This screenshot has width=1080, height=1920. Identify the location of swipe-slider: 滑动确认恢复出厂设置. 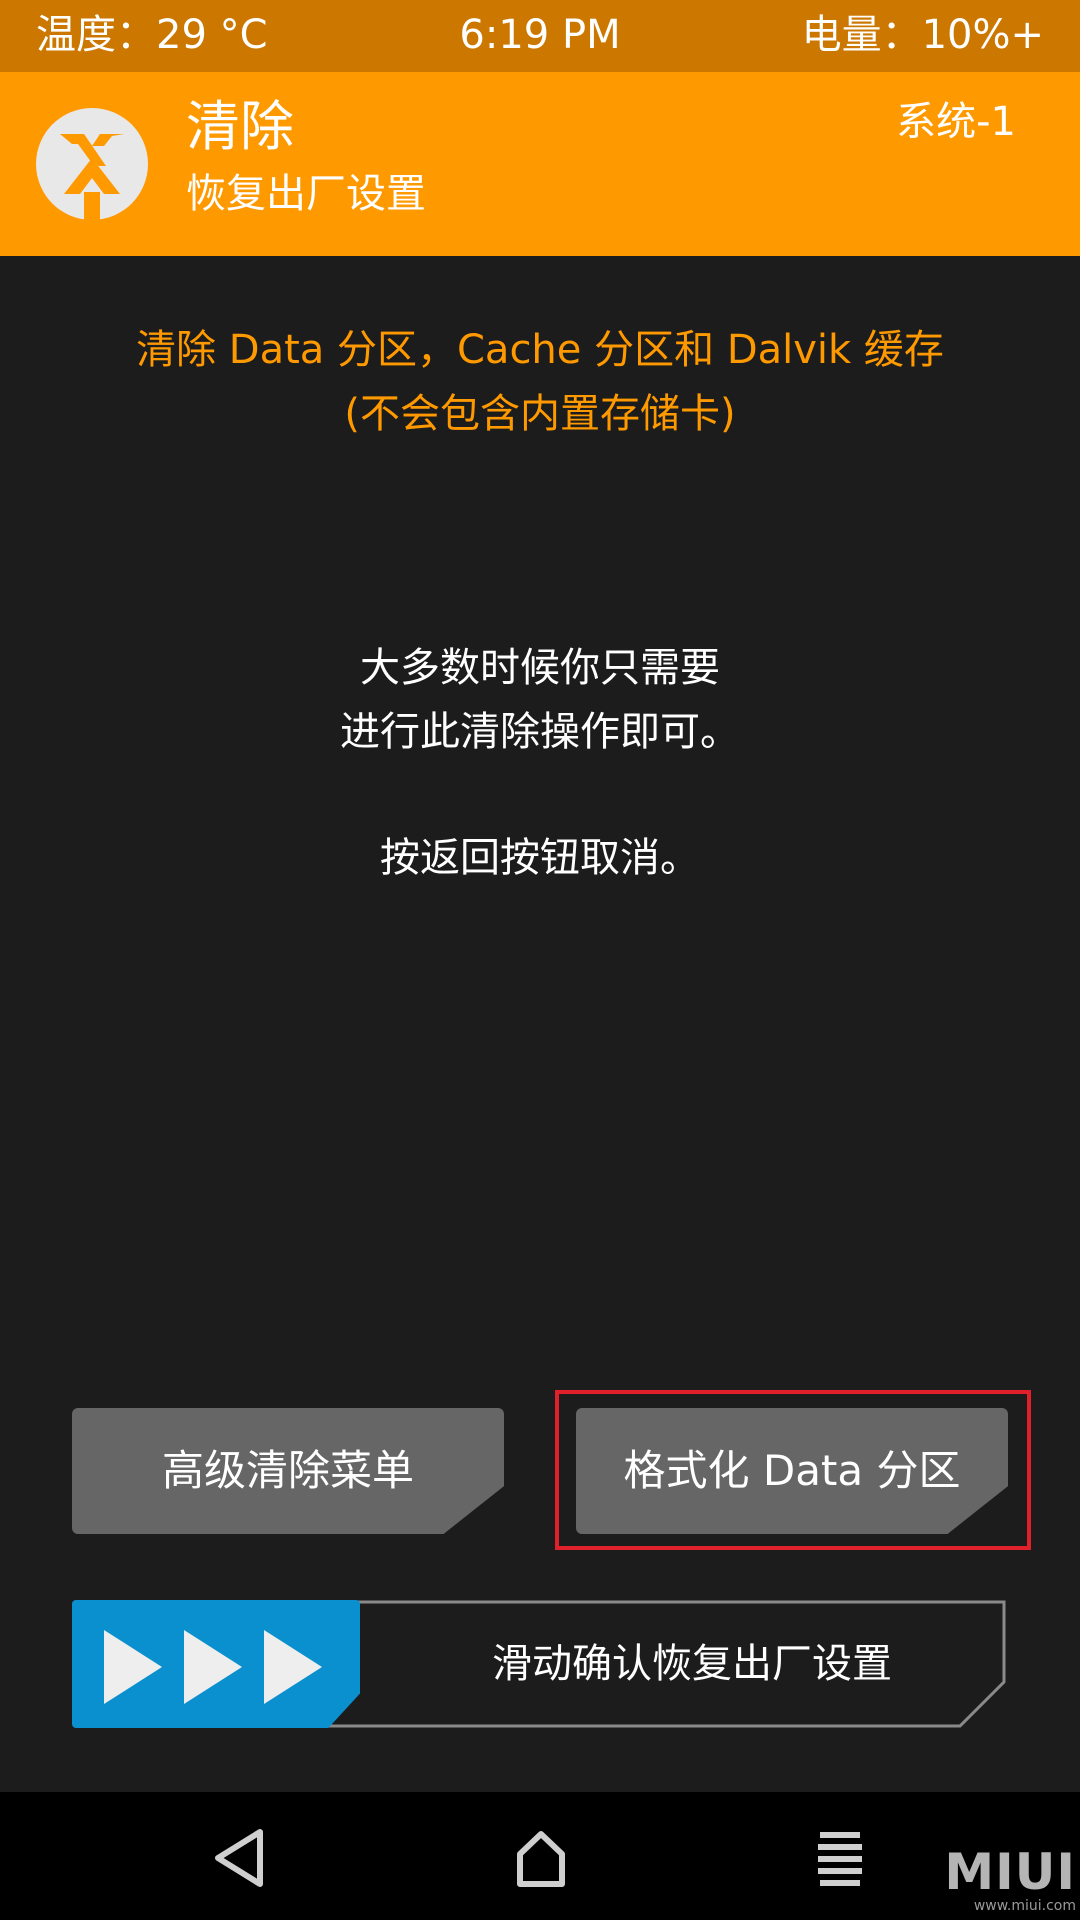
(540, 1664).